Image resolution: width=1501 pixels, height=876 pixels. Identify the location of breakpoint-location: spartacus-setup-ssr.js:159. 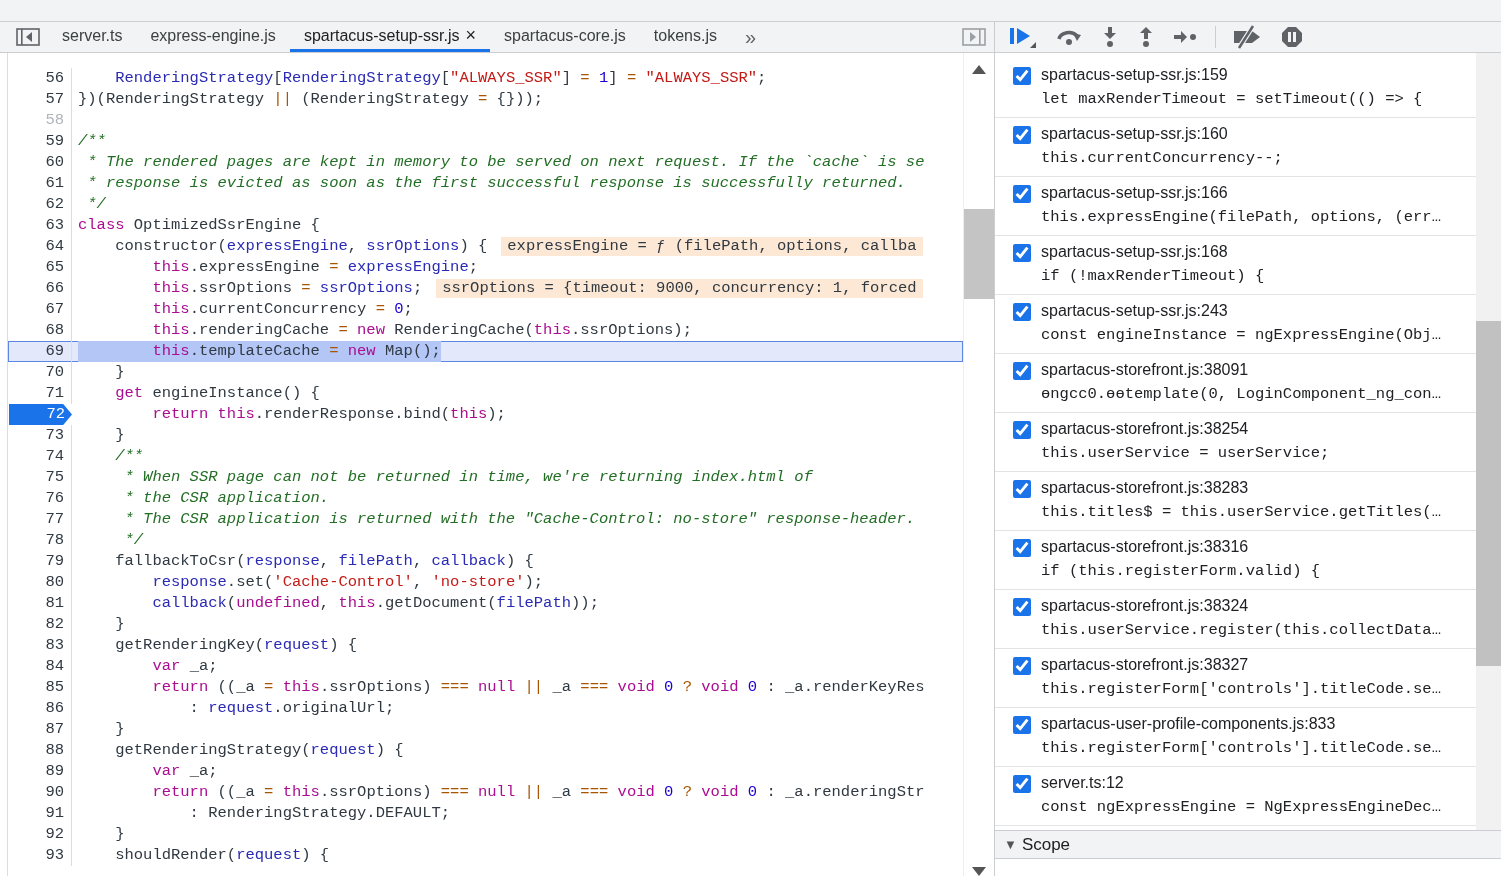
(1232, 75).